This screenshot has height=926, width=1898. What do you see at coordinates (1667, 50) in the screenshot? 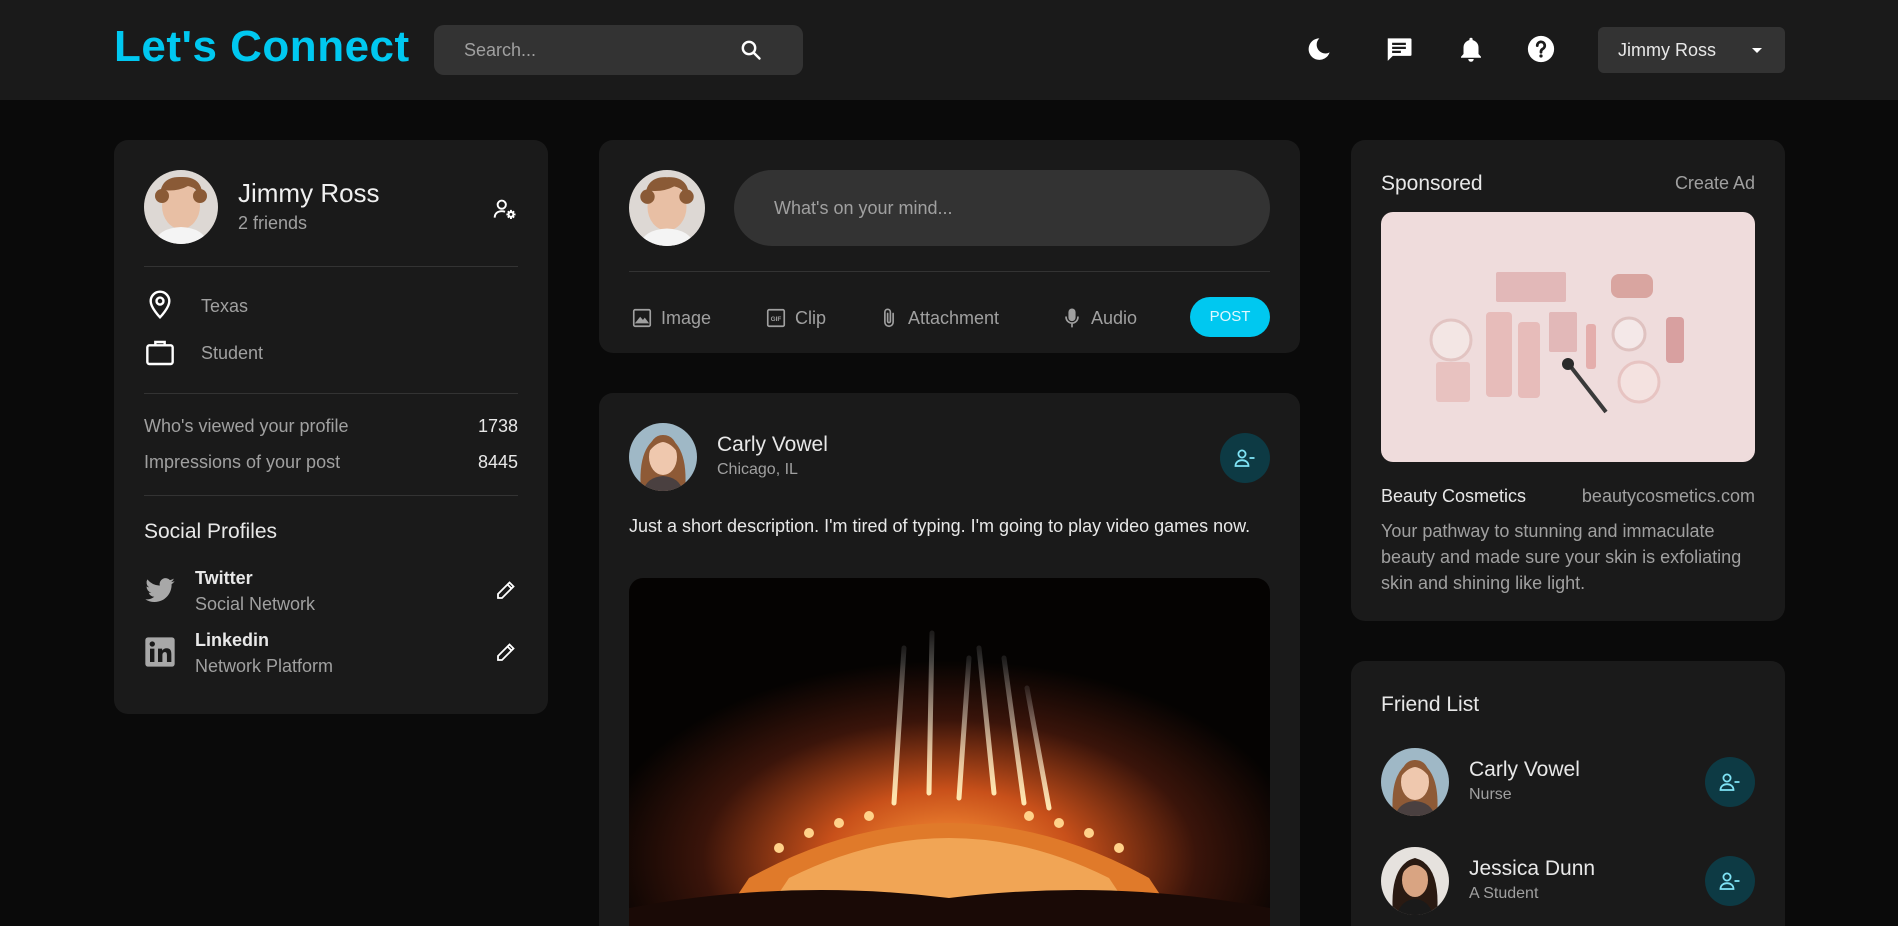
I see `user-menu-label: Jimmy Ross` at bounding box center [1667, 50].